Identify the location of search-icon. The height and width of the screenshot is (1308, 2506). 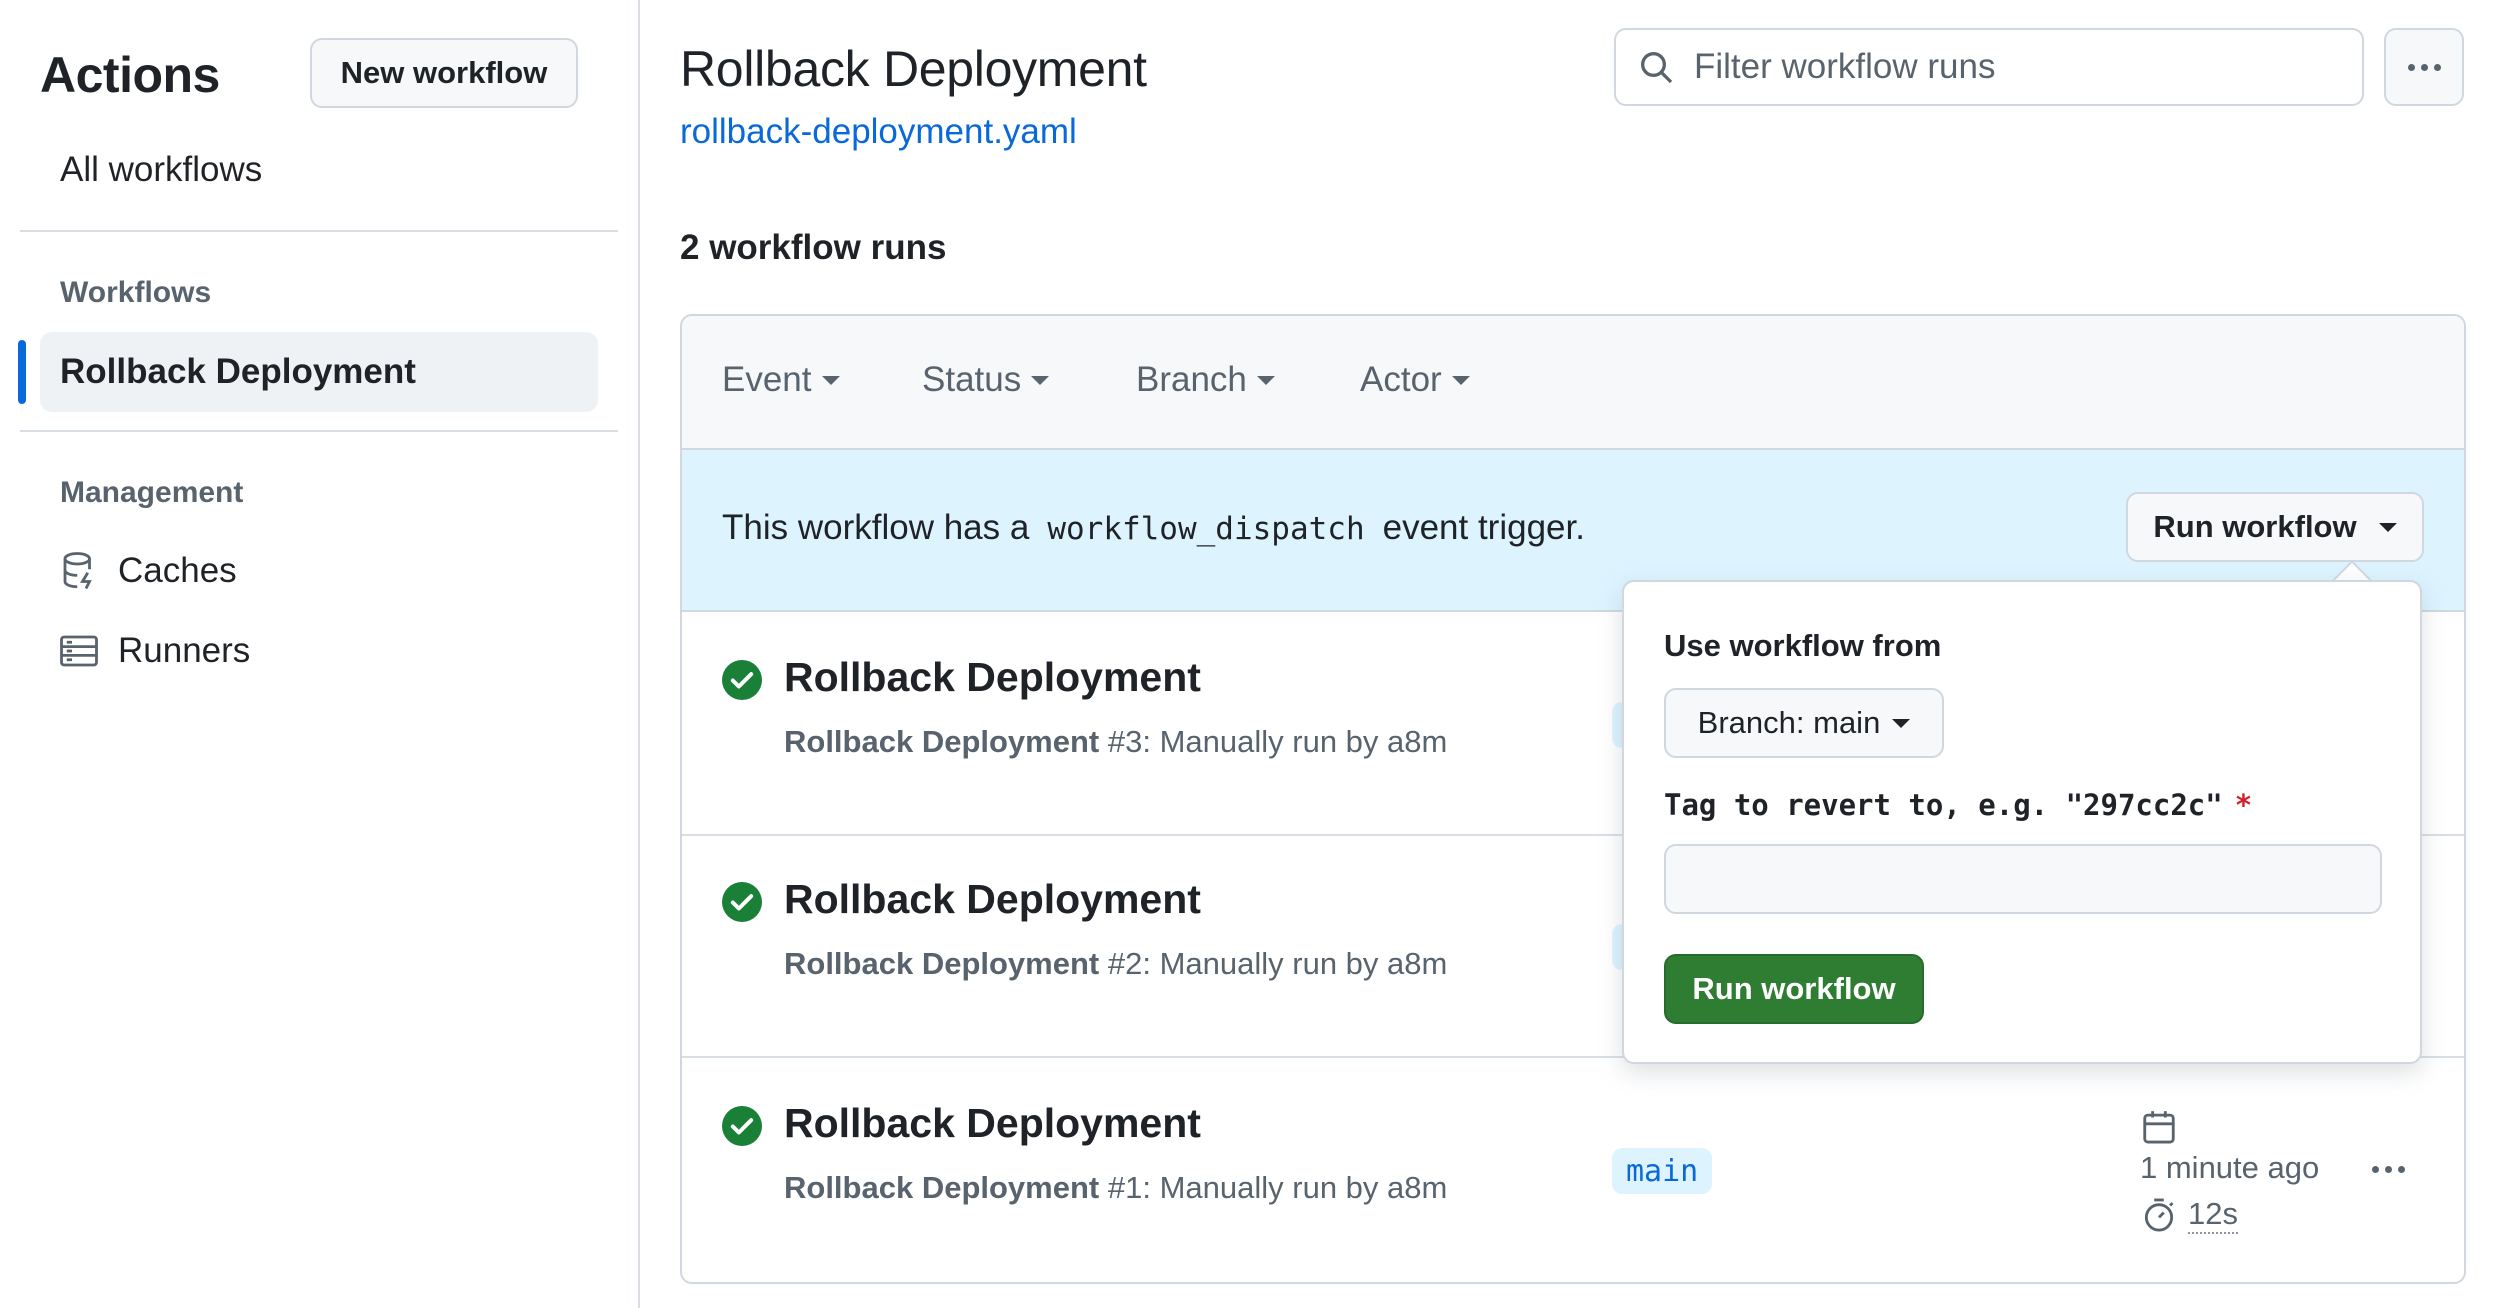
(1657, 68).